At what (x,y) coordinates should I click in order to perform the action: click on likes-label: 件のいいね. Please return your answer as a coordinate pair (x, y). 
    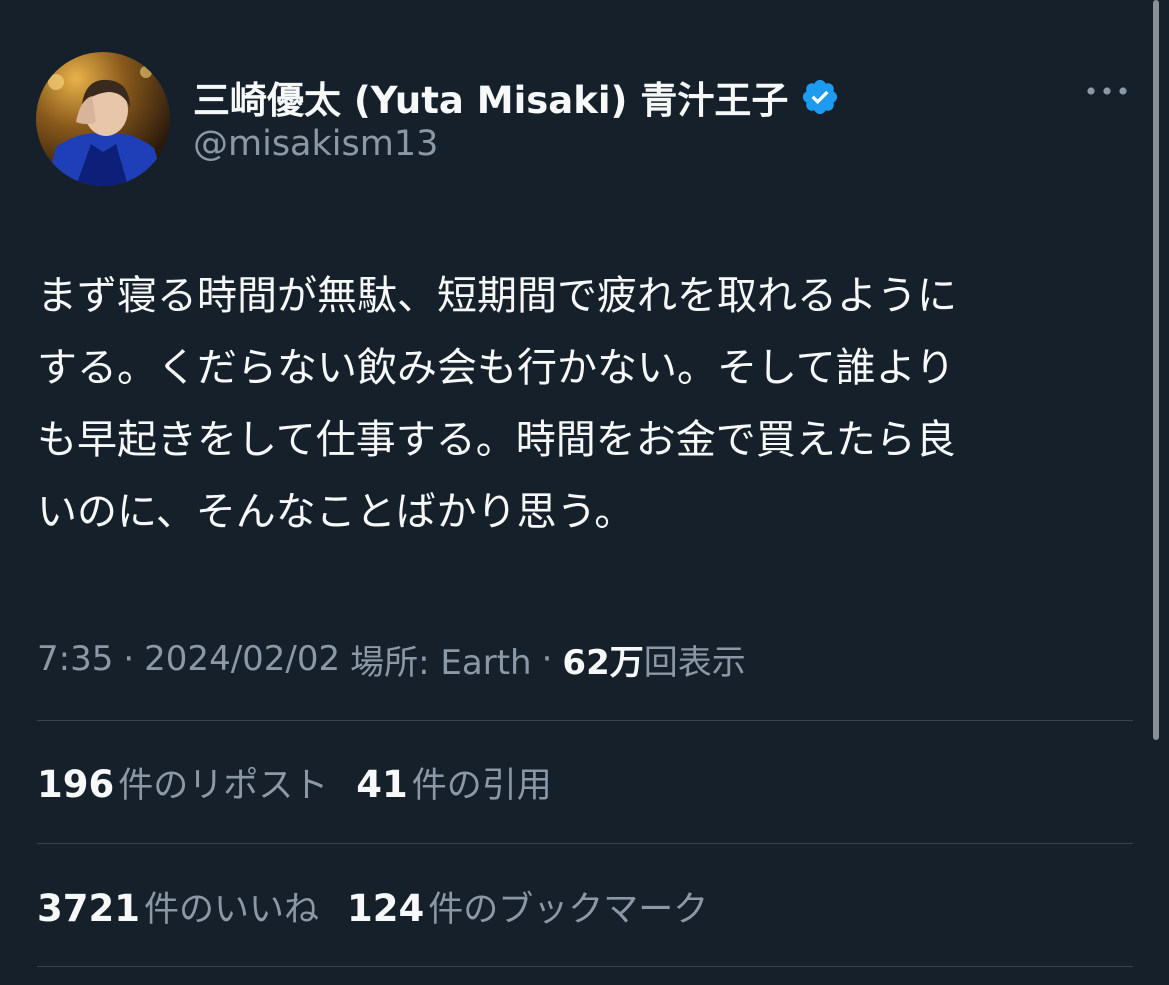
    Looking at the image, I should click on (231, 909).